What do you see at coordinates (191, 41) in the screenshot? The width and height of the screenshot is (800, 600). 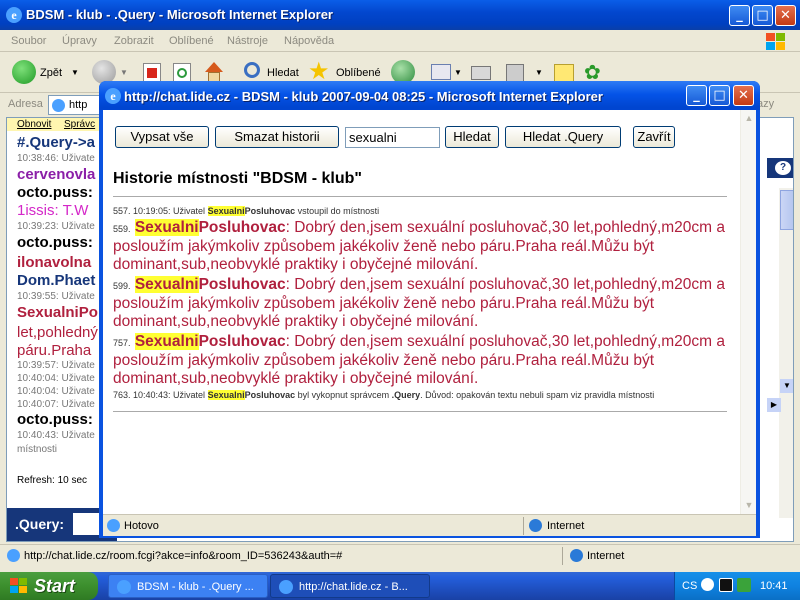 I see `menu-favorites: Oblíbené` at bounding box center [191, 41].